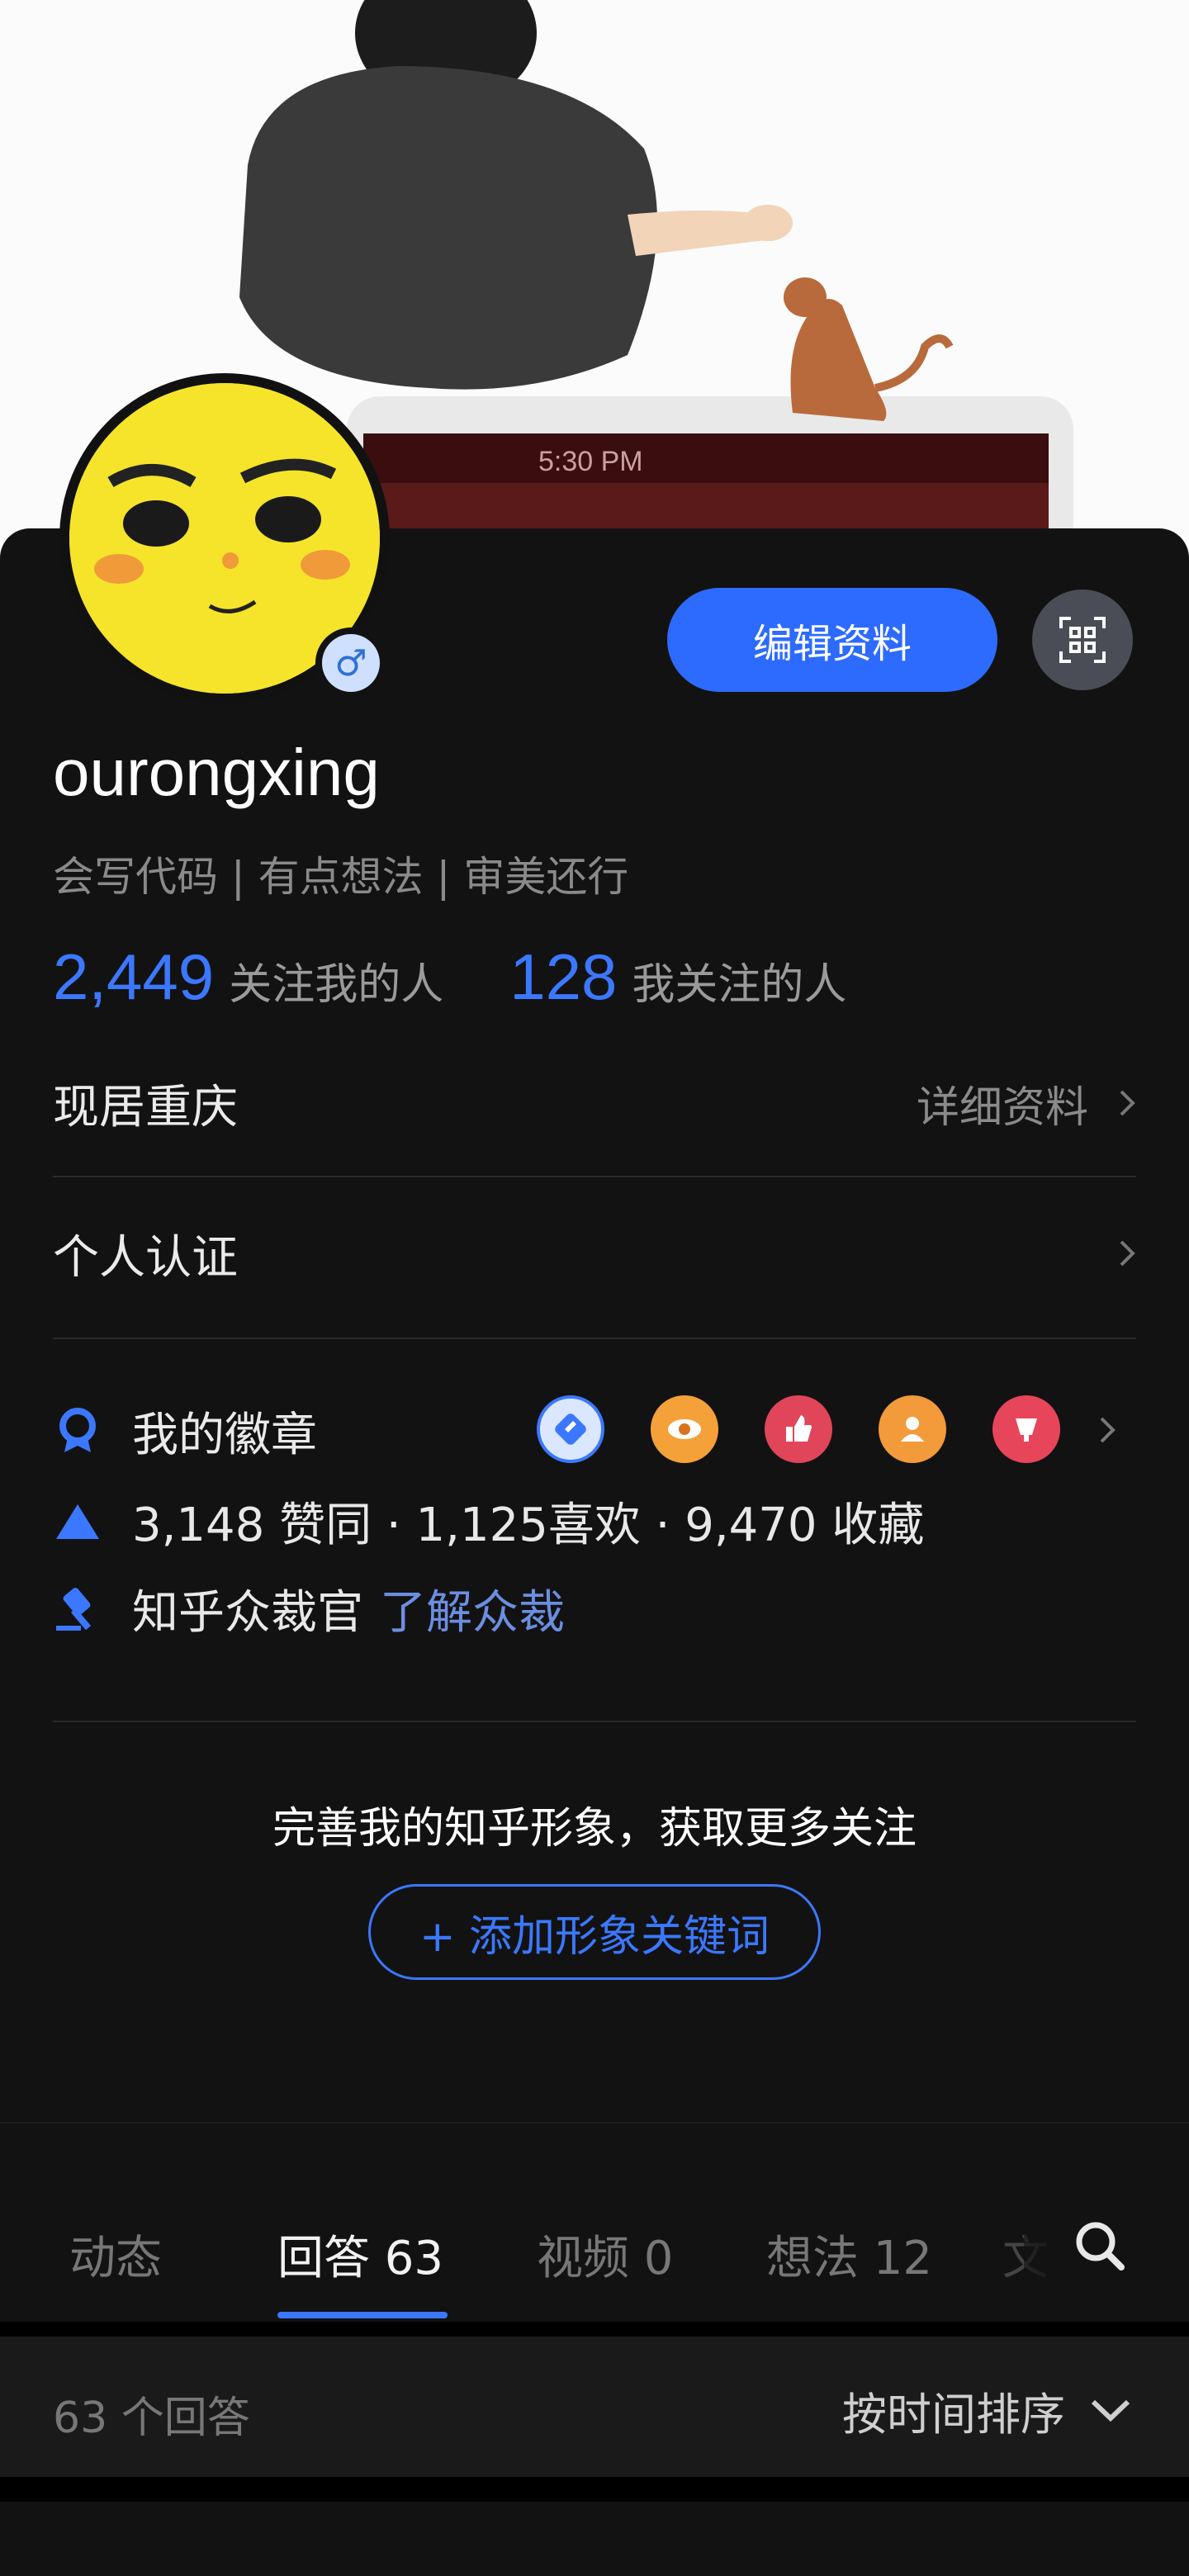  Describe the element at coordinates (739, 980) in the screenshot. I see `following-label: 我关注的人` at that location.